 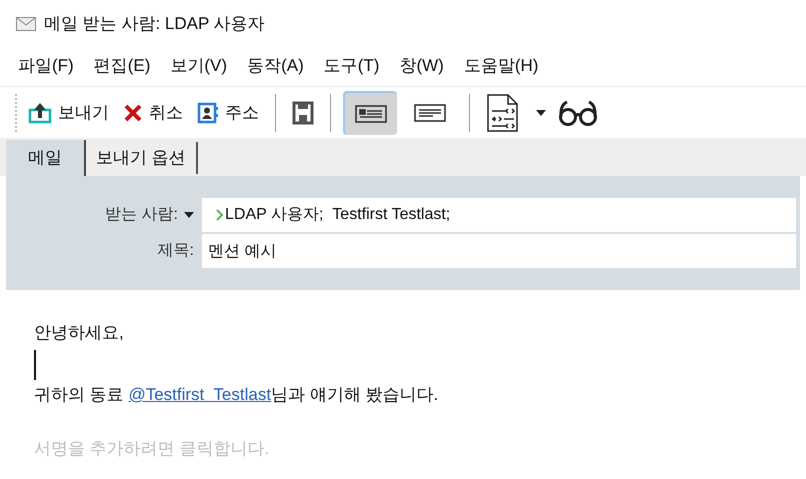 What do you see at coordinates (141, 215) in the screenshot?
I see `to-label: 받는 사람:` at bounding box center [141, 215].